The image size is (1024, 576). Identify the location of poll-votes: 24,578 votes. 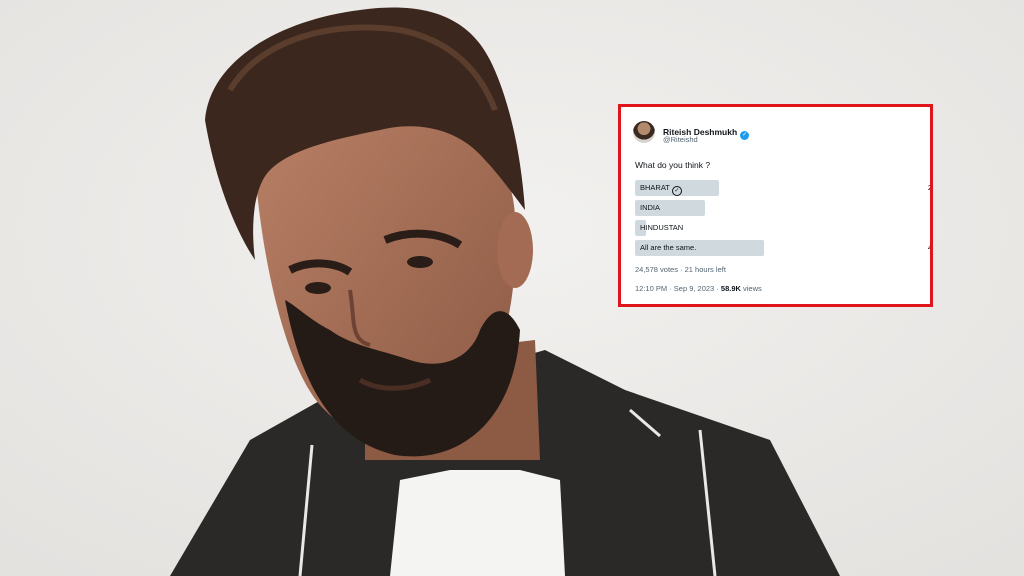
(656, 269).